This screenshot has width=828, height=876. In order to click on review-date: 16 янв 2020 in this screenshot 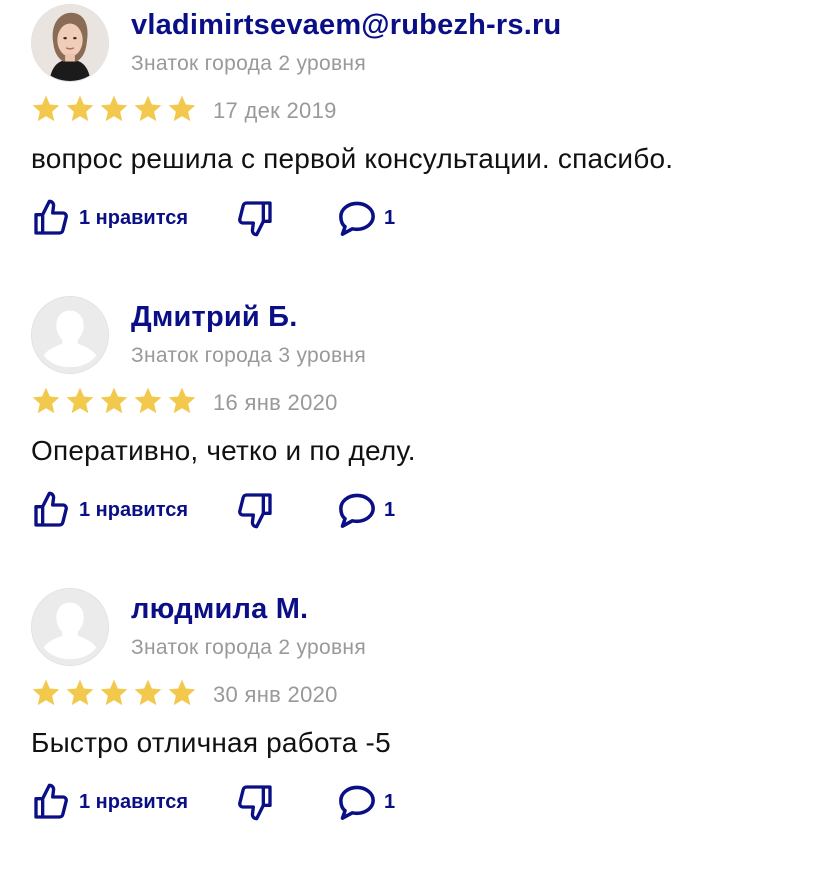, I will do `click(275, 402)`.